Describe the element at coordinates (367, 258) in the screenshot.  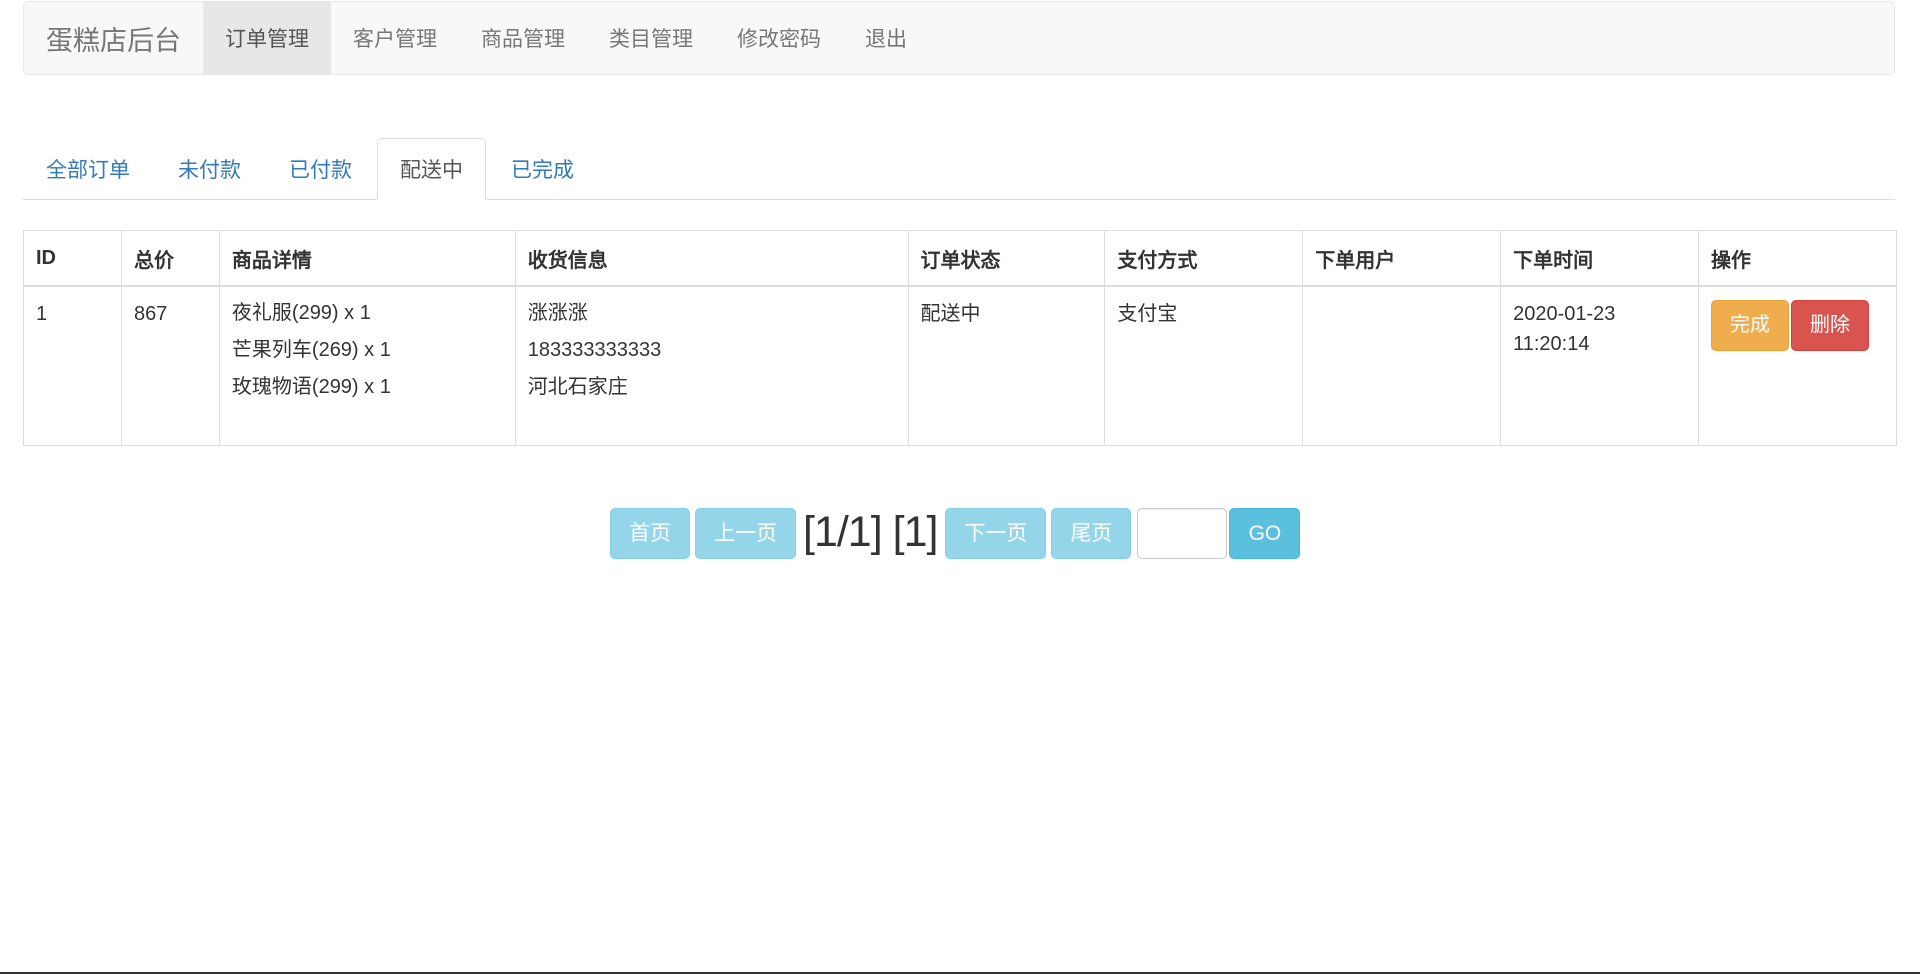
I see `header-items: 商品详情` at that location.